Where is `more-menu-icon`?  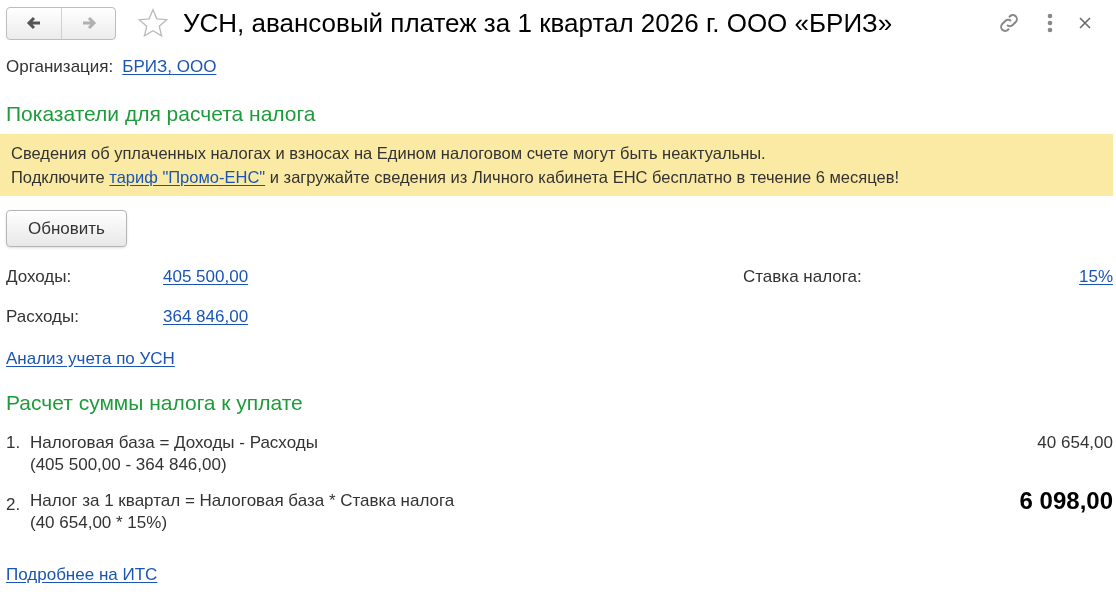 more-menu-icon is located at coordinates (1050, 23).